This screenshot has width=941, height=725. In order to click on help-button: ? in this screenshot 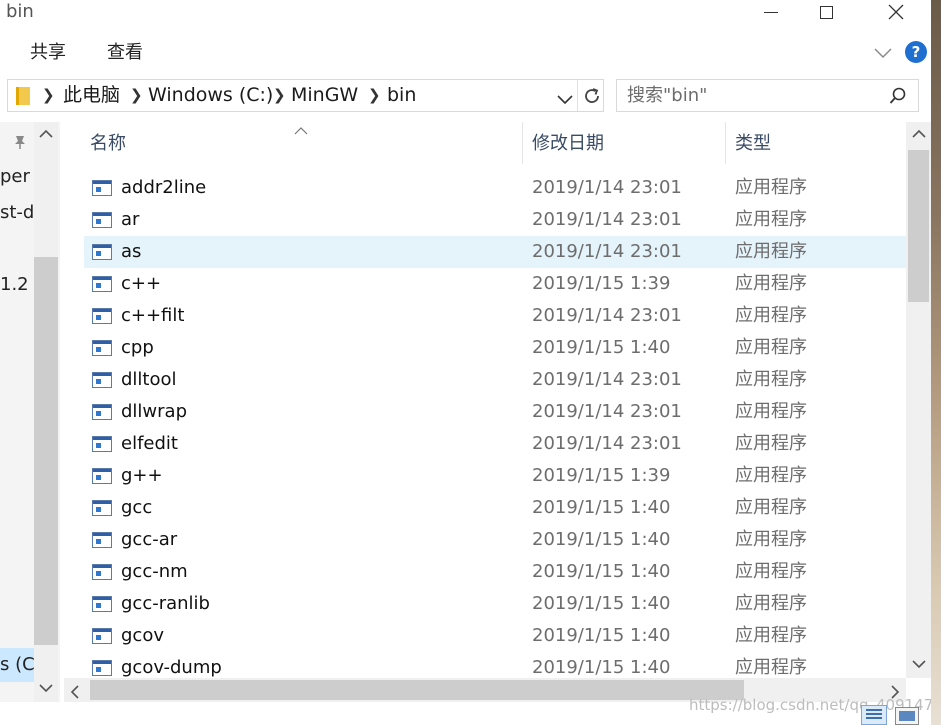, I will do `click(916, 52)`.